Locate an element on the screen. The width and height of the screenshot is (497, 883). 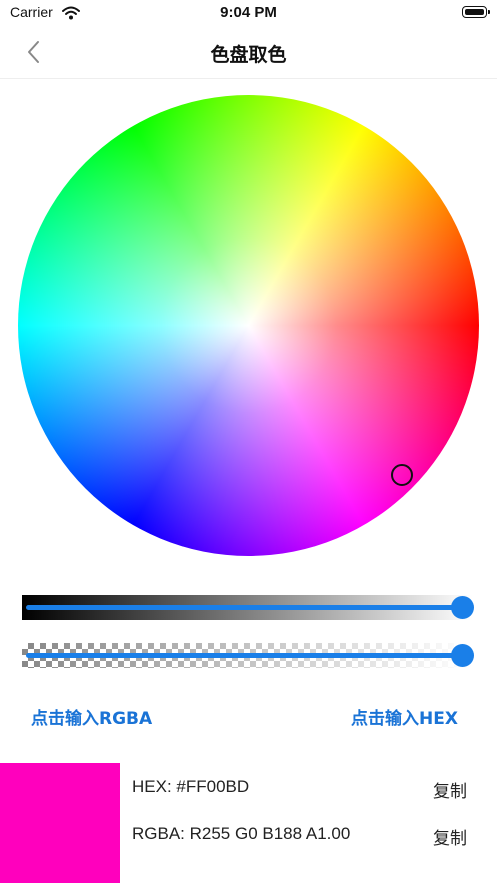
rgba-input-button: 点击输入RGBA is located at coordinates (91, 716).